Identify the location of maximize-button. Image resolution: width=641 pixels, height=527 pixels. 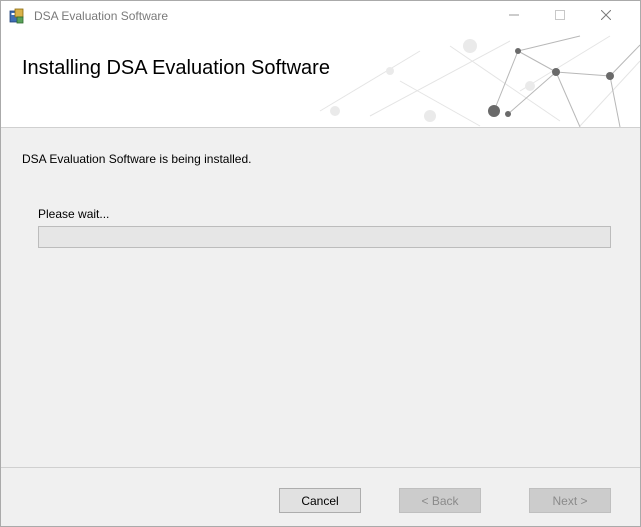
(560, 16).